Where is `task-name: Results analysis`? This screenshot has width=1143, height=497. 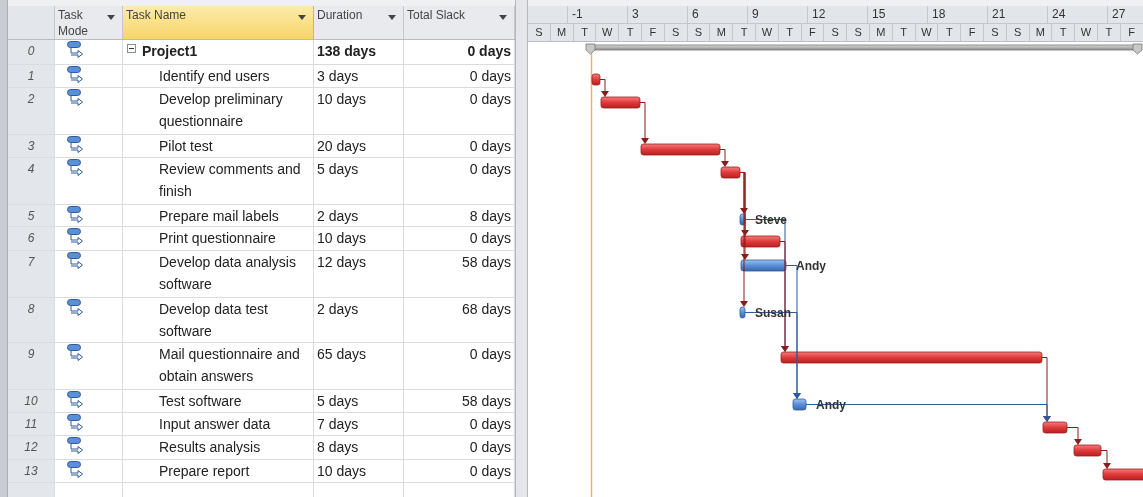
task-name: Results analysis is located at coordinates (210, 447).